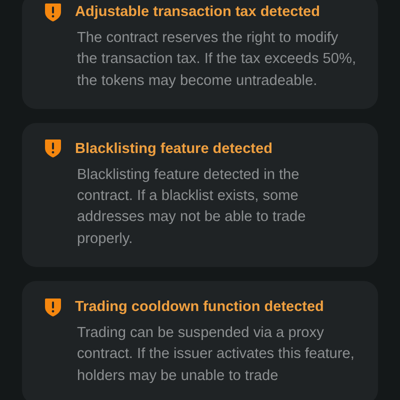 The width and height of the screenshot is (400, 400). I want to click on alert-title: Trading cooldown function detected, so click(199, 308).